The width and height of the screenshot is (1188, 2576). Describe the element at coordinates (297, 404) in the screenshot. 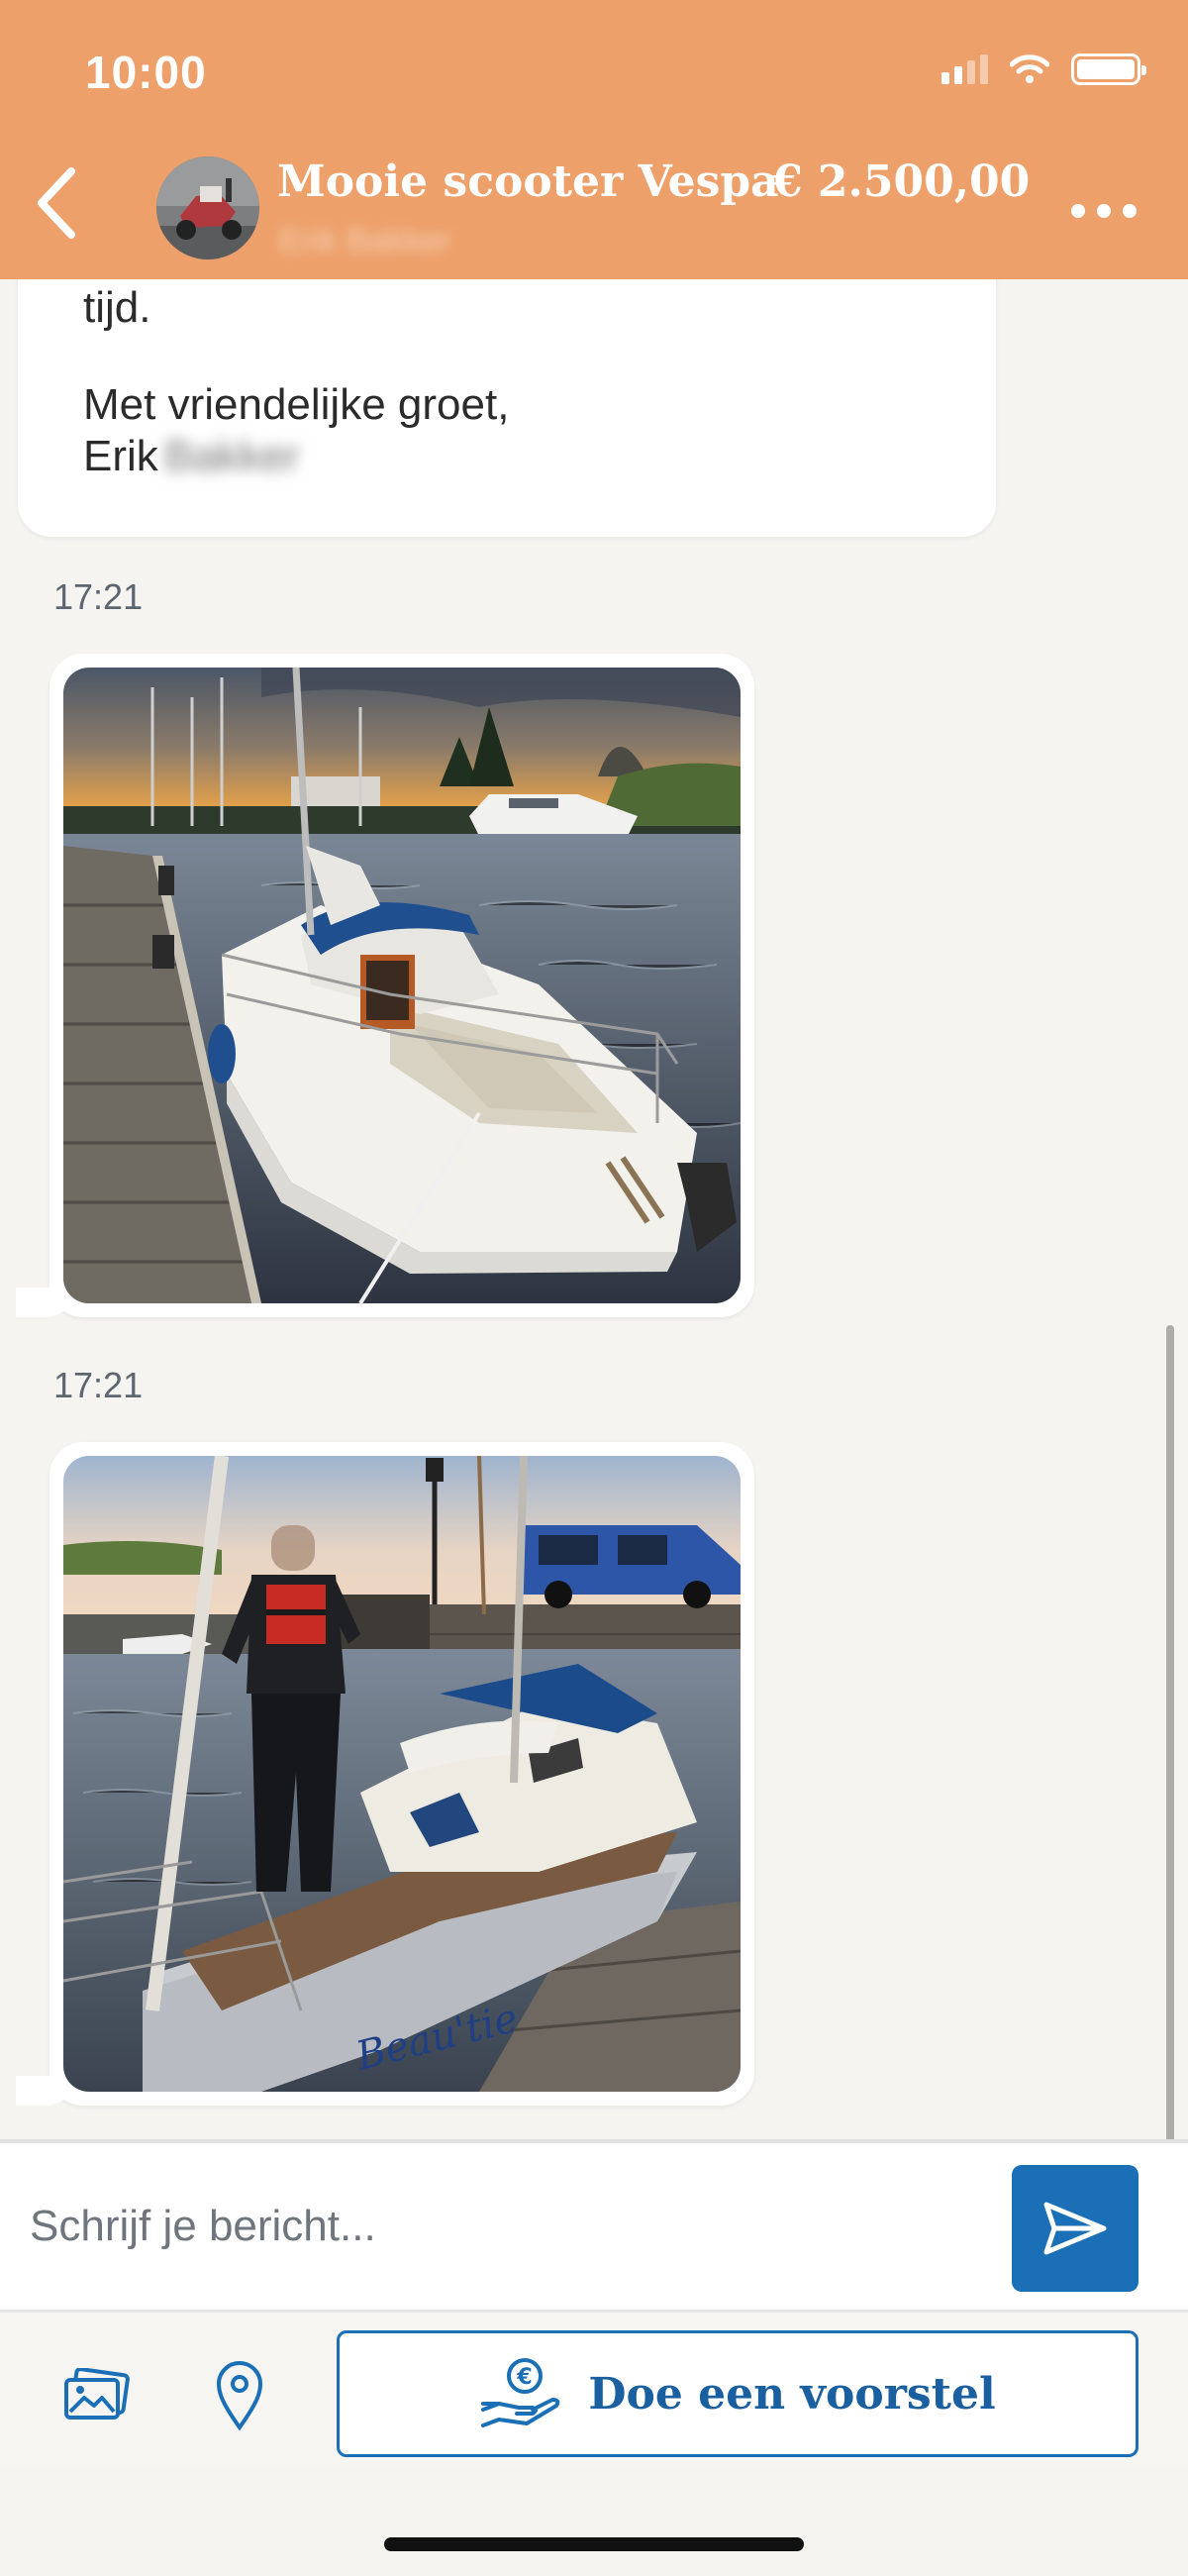

I see `message-text: Met vriendelijke groet,` at that location.